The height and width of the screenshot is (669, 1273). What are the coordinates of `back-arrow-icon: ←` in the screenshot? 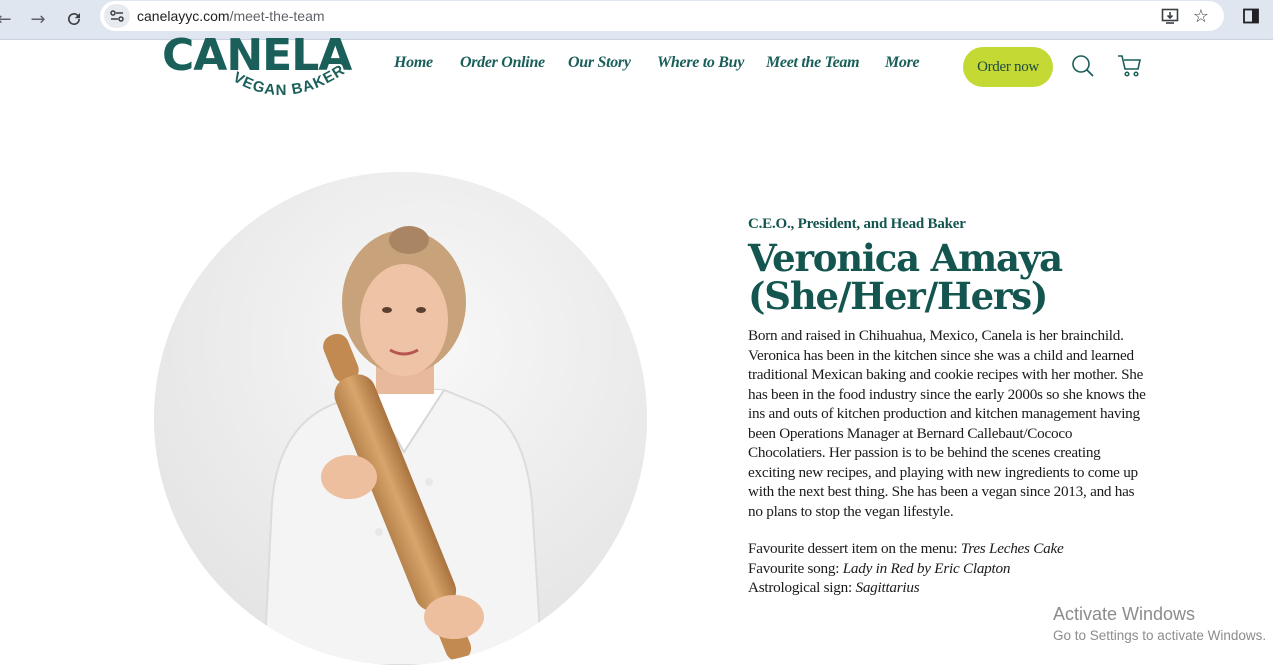 It's located at (9, 19).